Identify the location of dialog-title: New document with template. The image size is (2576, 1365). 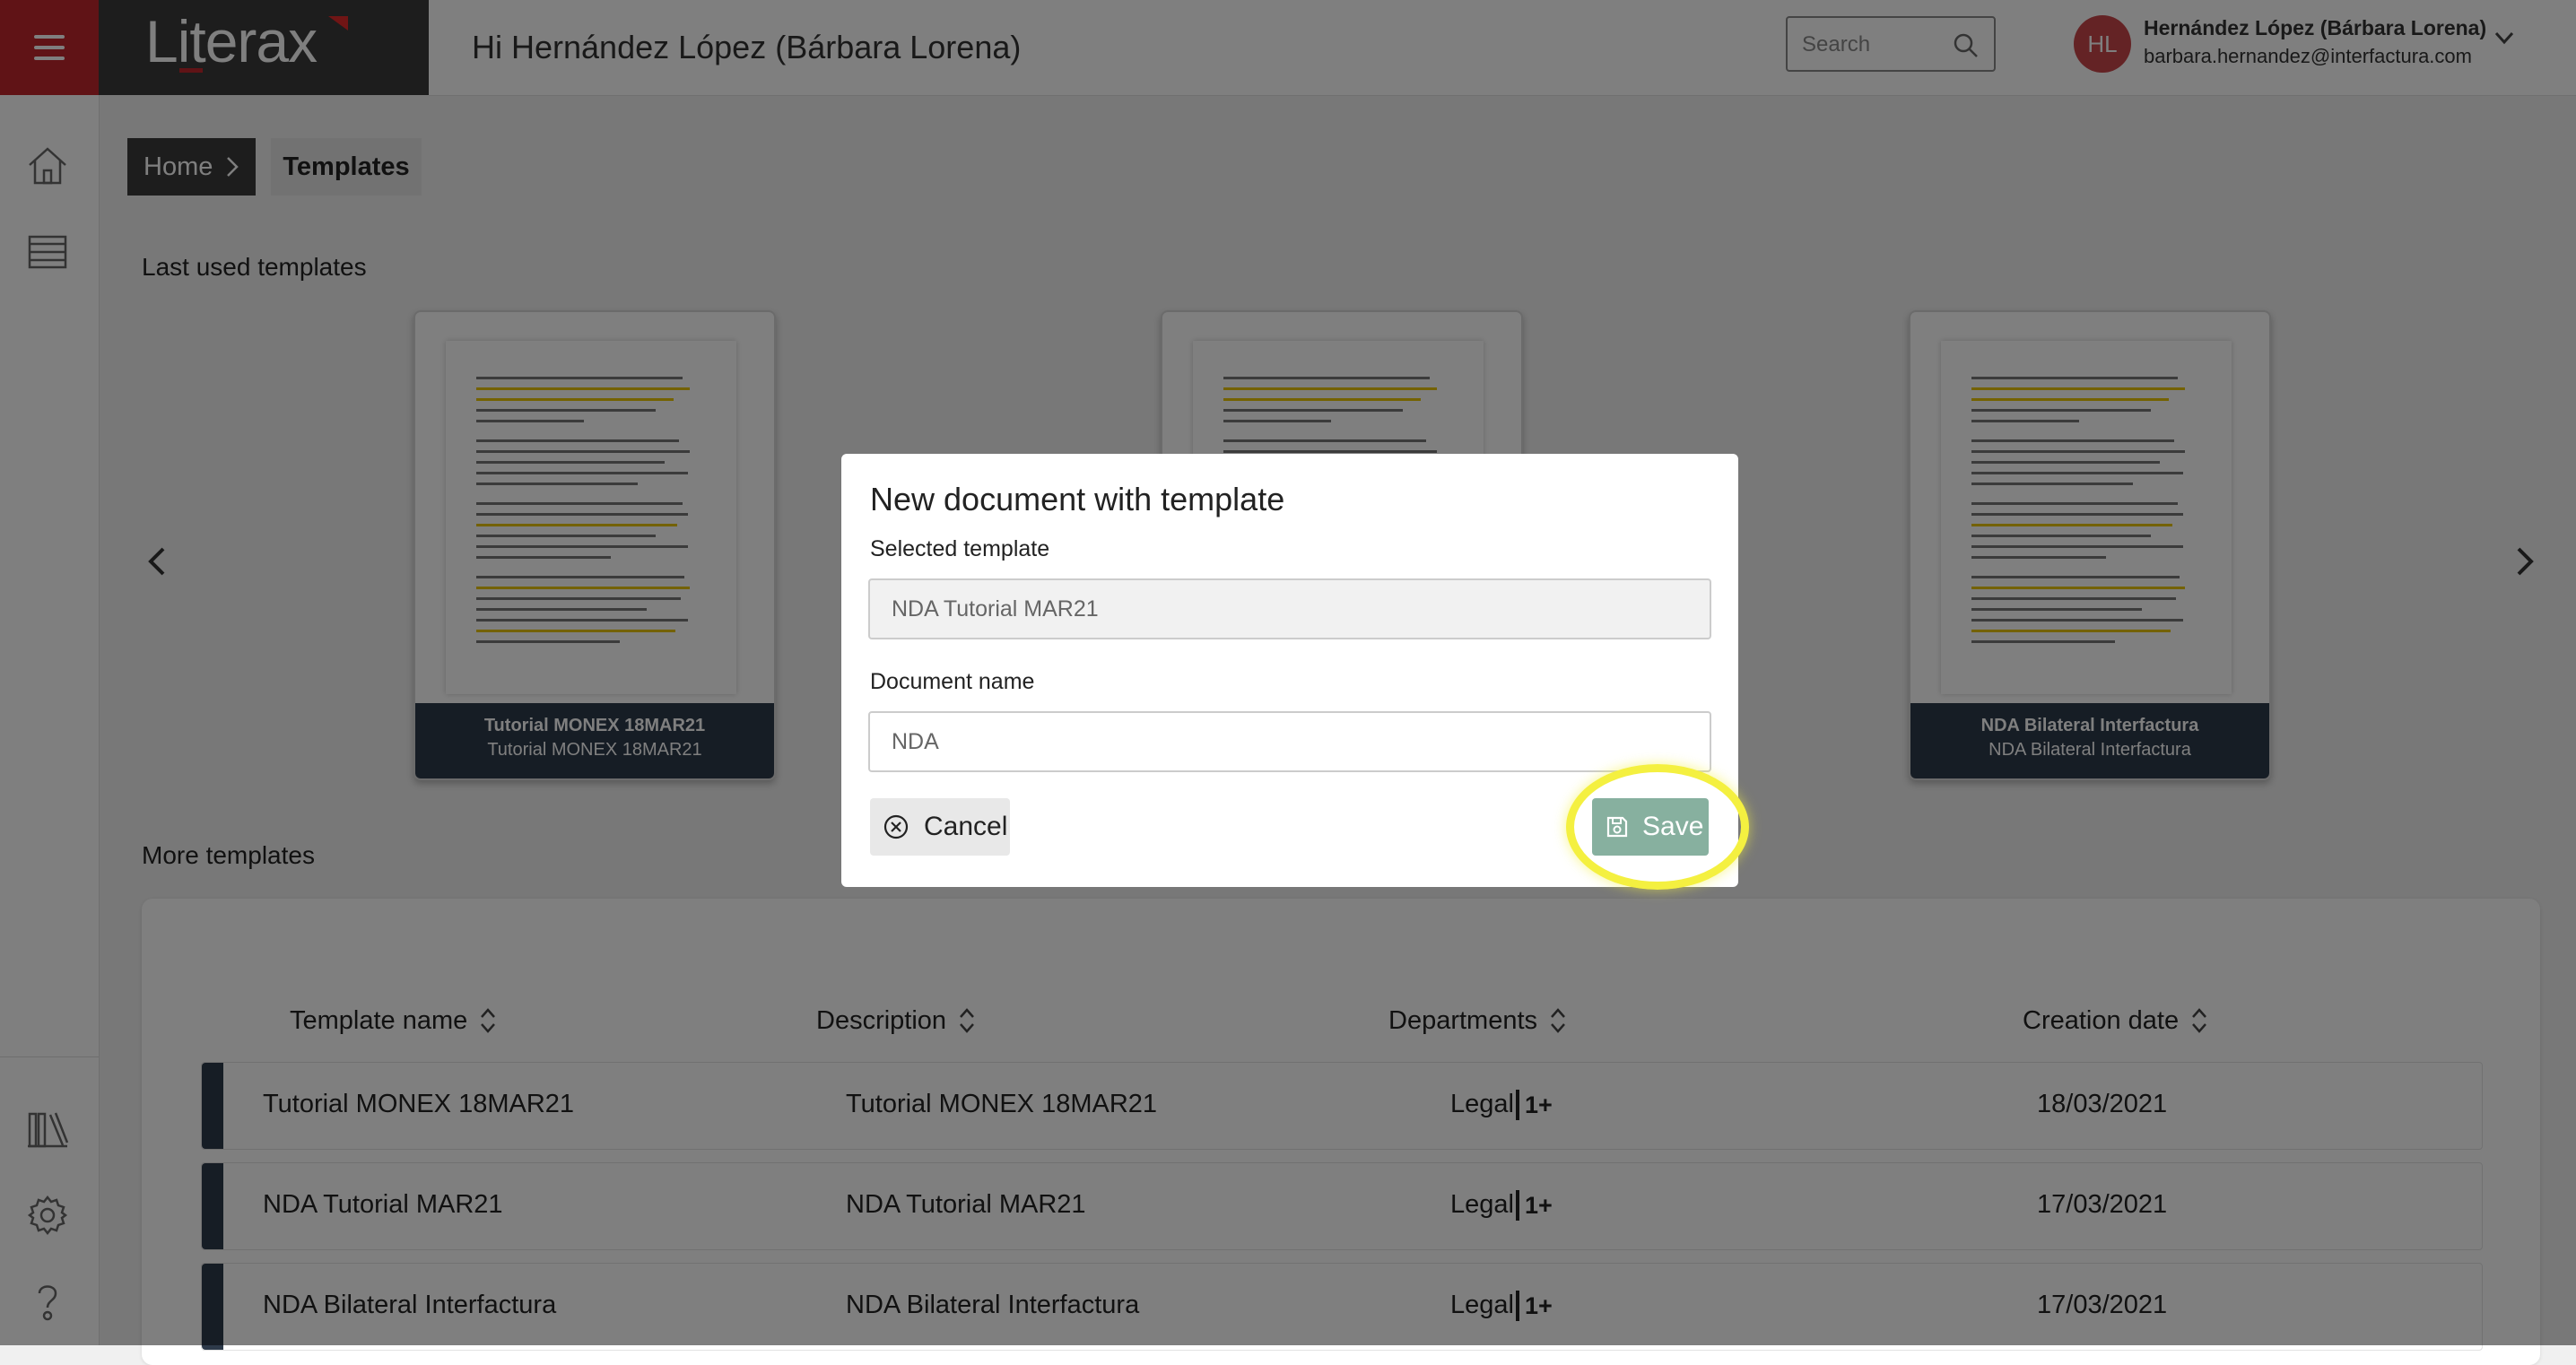
(1077, 499).